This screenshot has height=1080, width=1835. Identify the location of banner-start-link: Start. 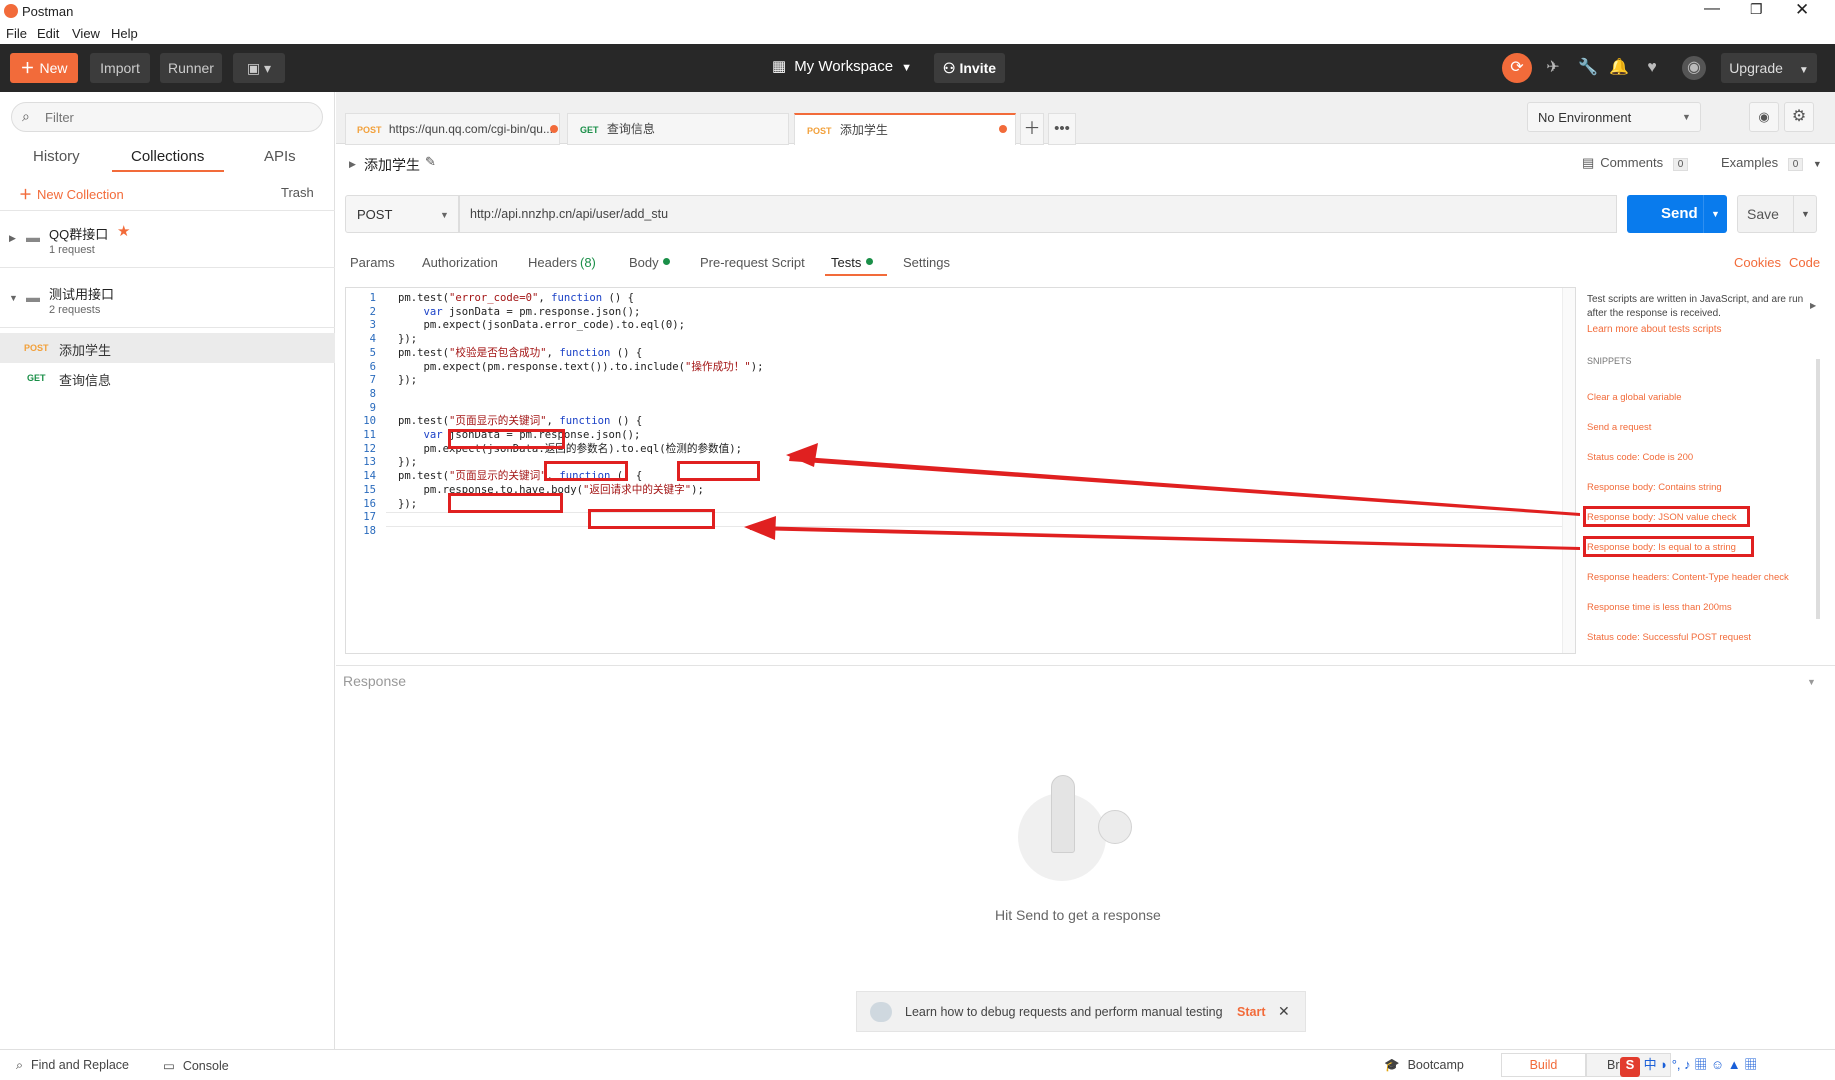
(1251, 1012).